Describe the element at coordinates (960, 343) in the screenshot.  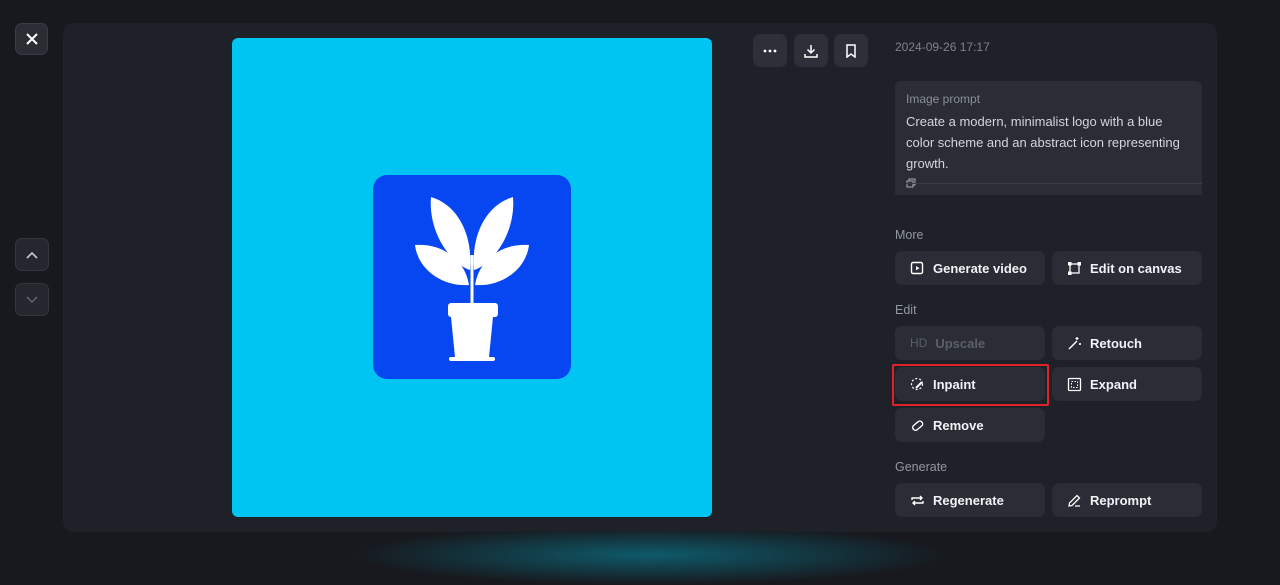
I see `upscale-label: Upscale` at that location.